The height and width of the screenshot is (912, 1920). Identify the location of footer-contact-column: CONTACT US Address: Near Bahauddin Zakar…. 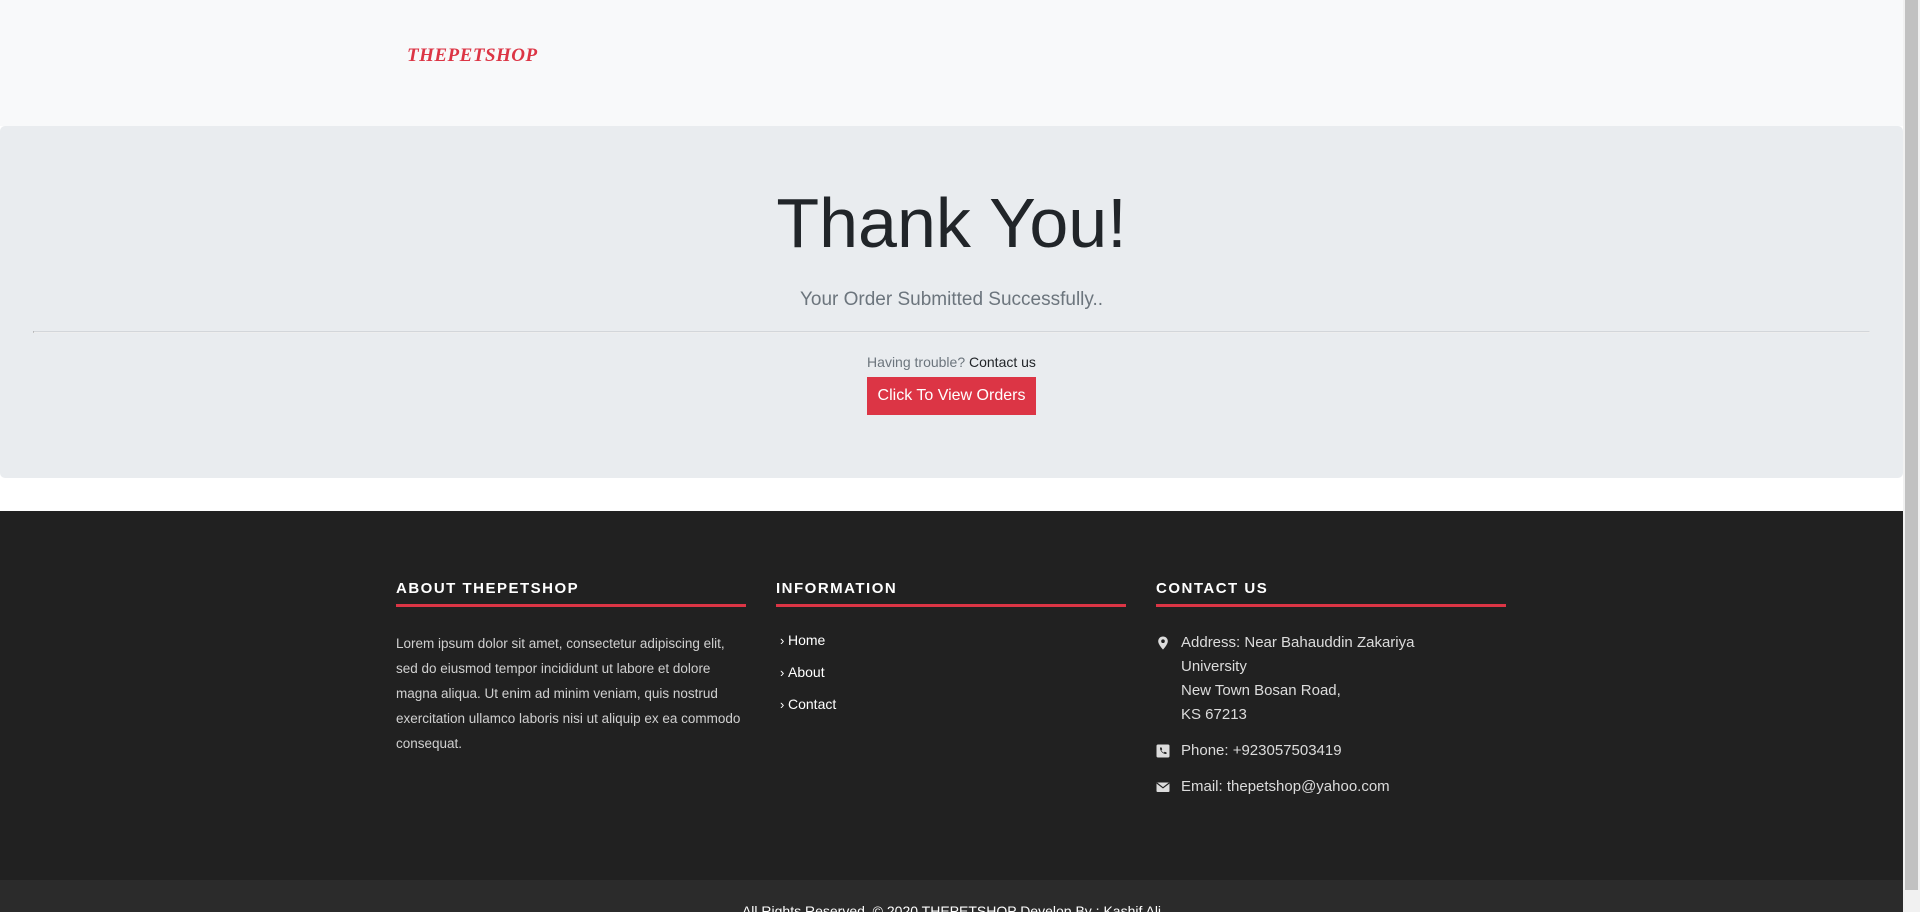
(1331, 689).